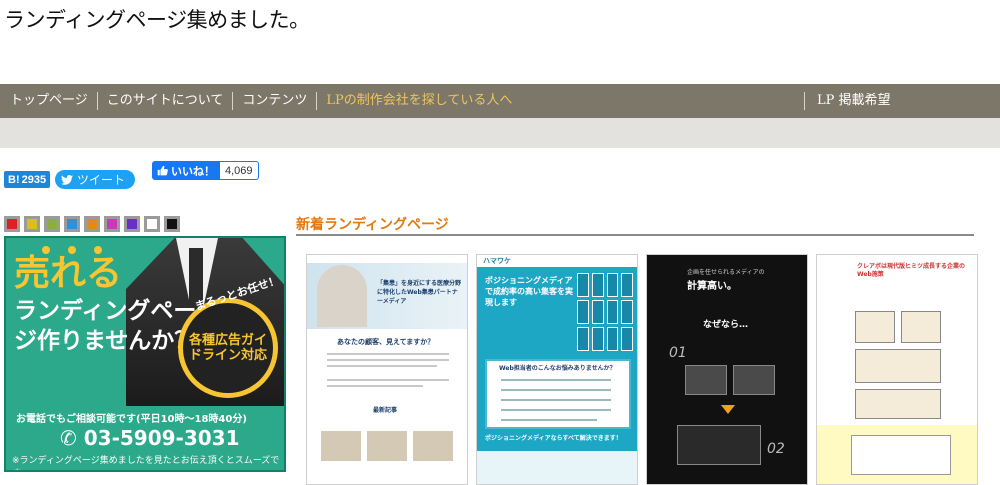 Image resolution: width=1000 pixels, height=485 pixels. What do you see at coordinates (529, 291) in the screenshot?
I see `thumbnail-headline: ポジショニングメディアで成約率の高い集客を実現します` at bounding box center [529, 291].